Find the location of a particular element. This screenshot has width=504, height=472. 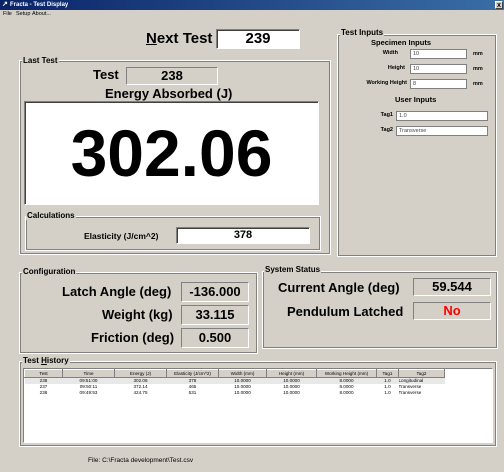

width-label: Width is located at coordinates (390, 53).